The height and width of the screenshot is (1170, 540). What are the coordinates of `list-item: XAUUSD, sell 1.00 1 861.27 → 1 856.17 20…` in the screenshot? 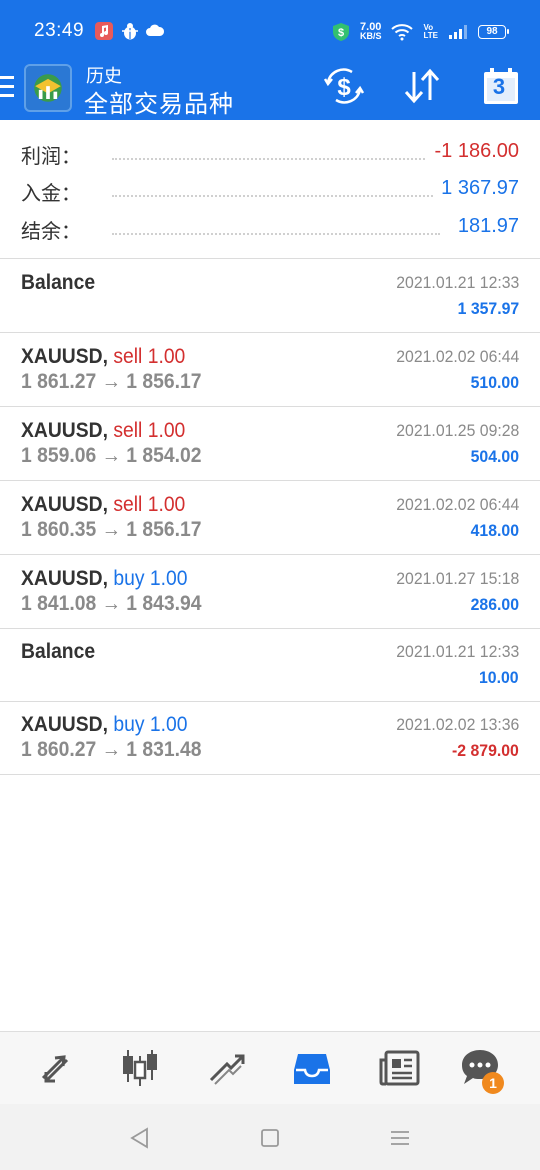 It's located at (270, 370).